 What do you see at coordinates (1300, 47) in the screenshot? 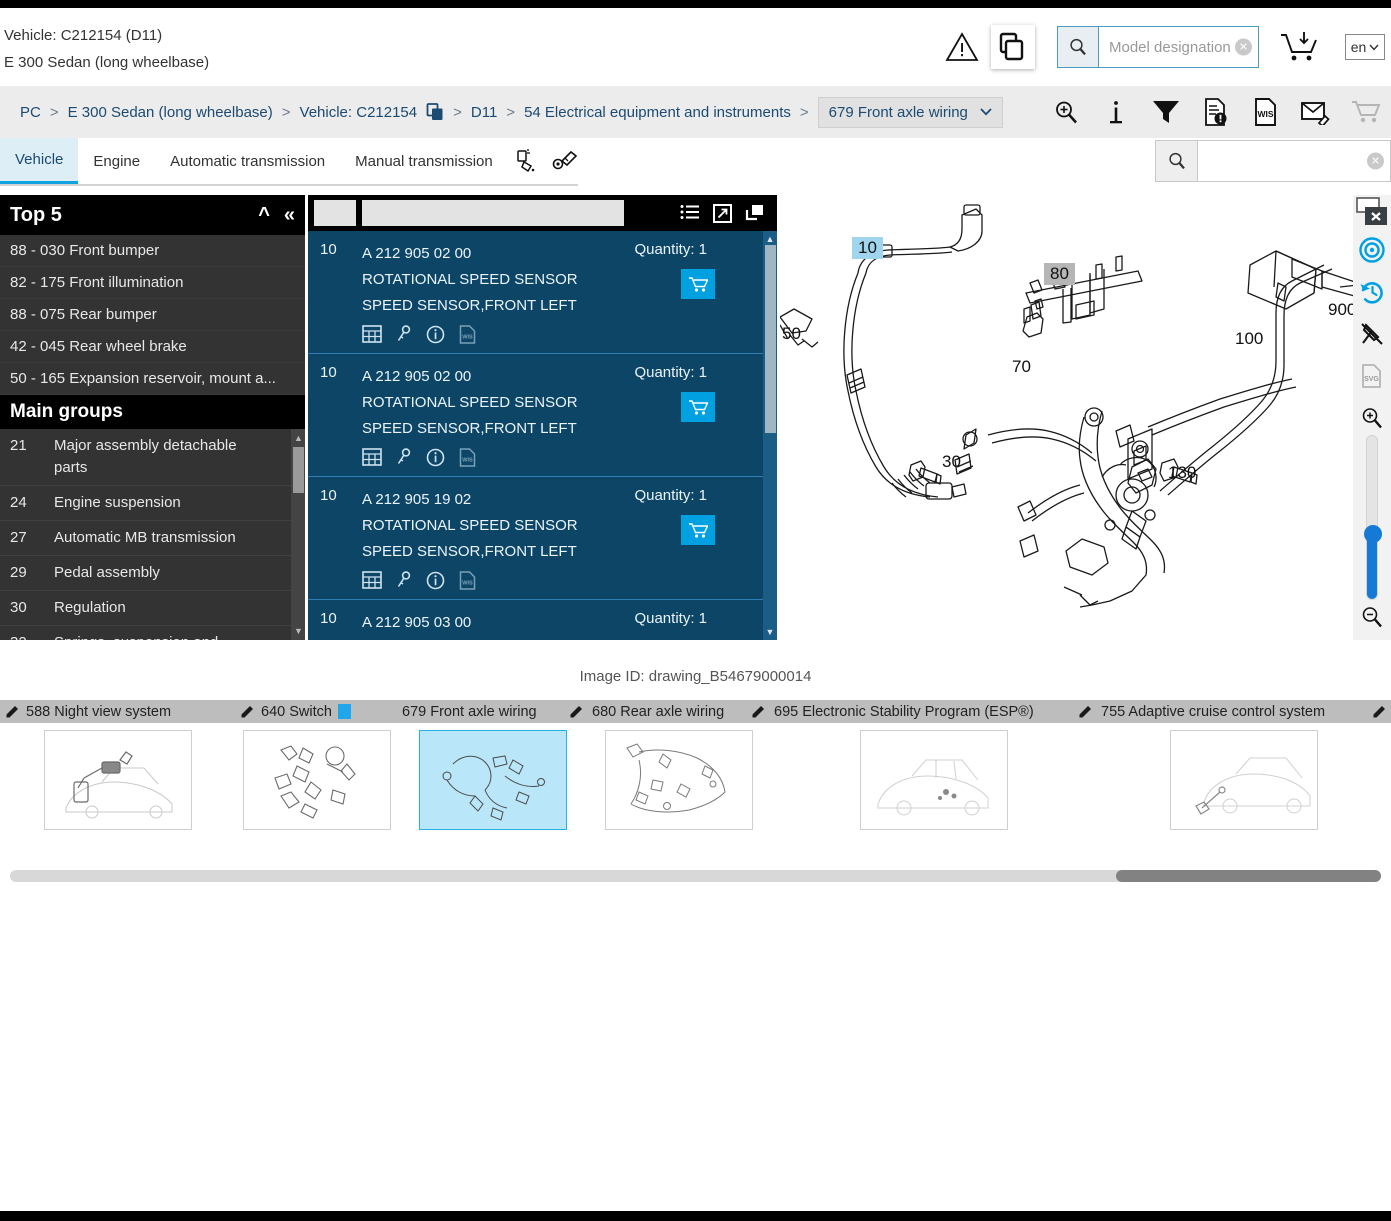
I see `add-to-cart-icon` at bounding box center [1300, 47].